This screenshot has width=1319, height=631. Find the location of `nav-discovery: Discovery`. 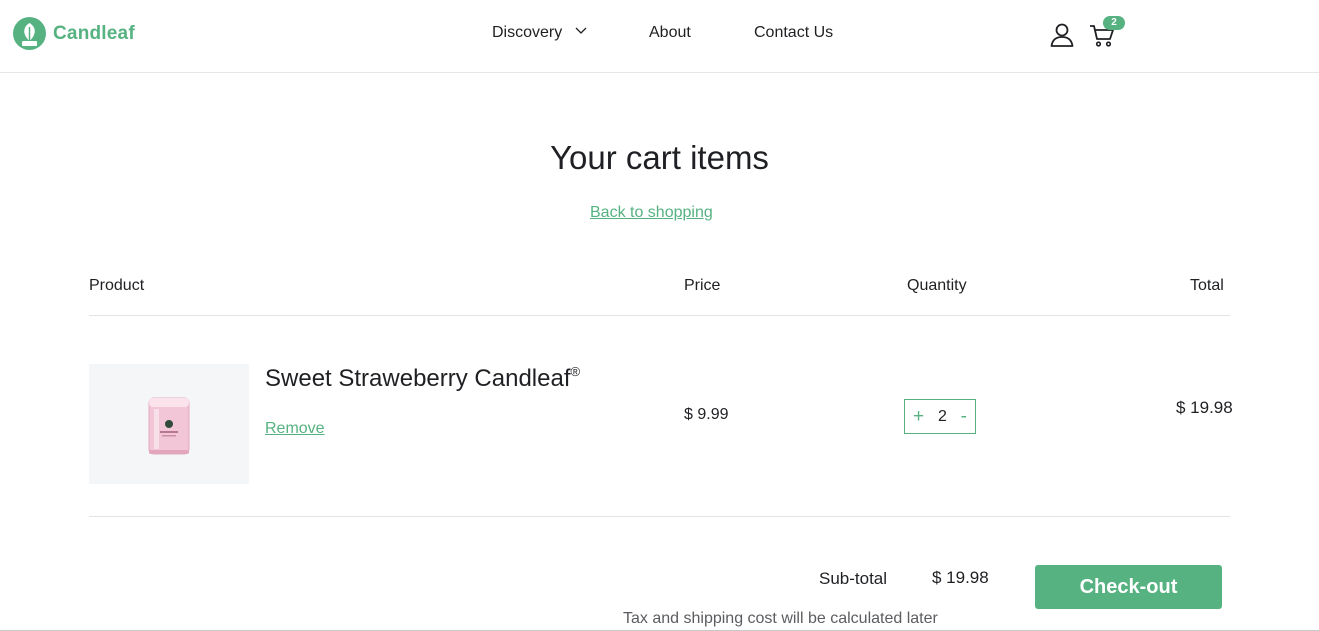

nav-discovery: Discovery is located at coordinates (539, 33).